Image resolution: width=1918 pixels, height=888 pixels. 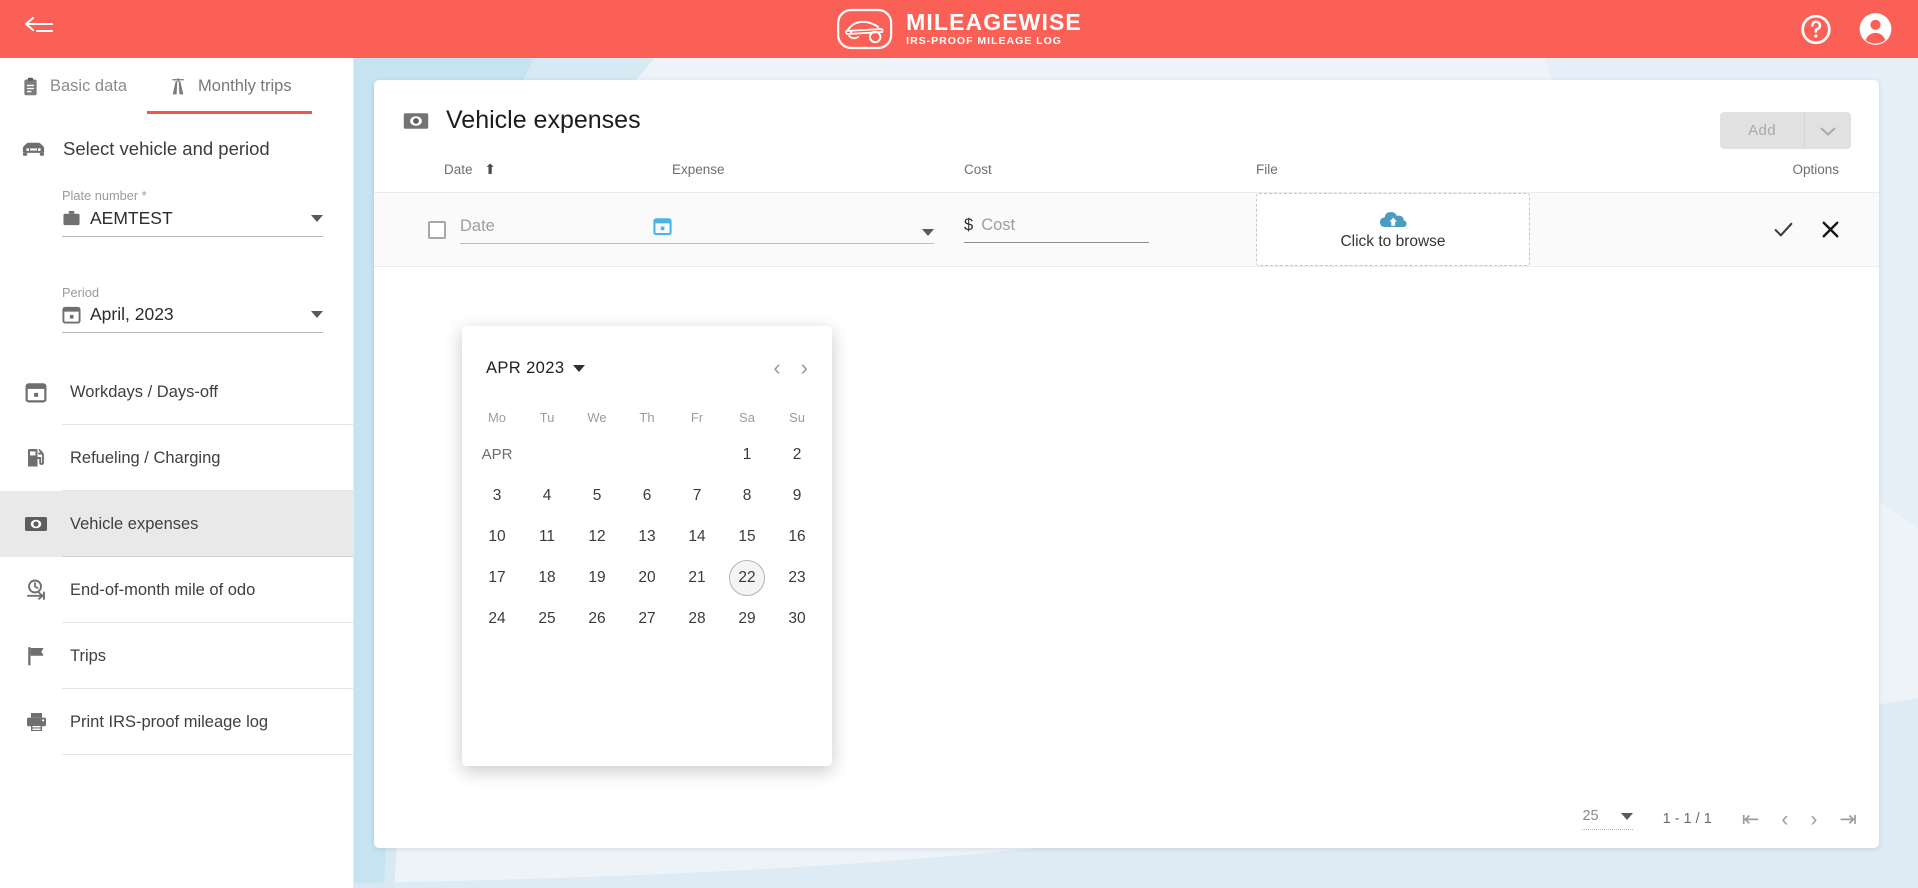 I want to click on date-picker-day-cell: 7, so click(x=697, y=495).